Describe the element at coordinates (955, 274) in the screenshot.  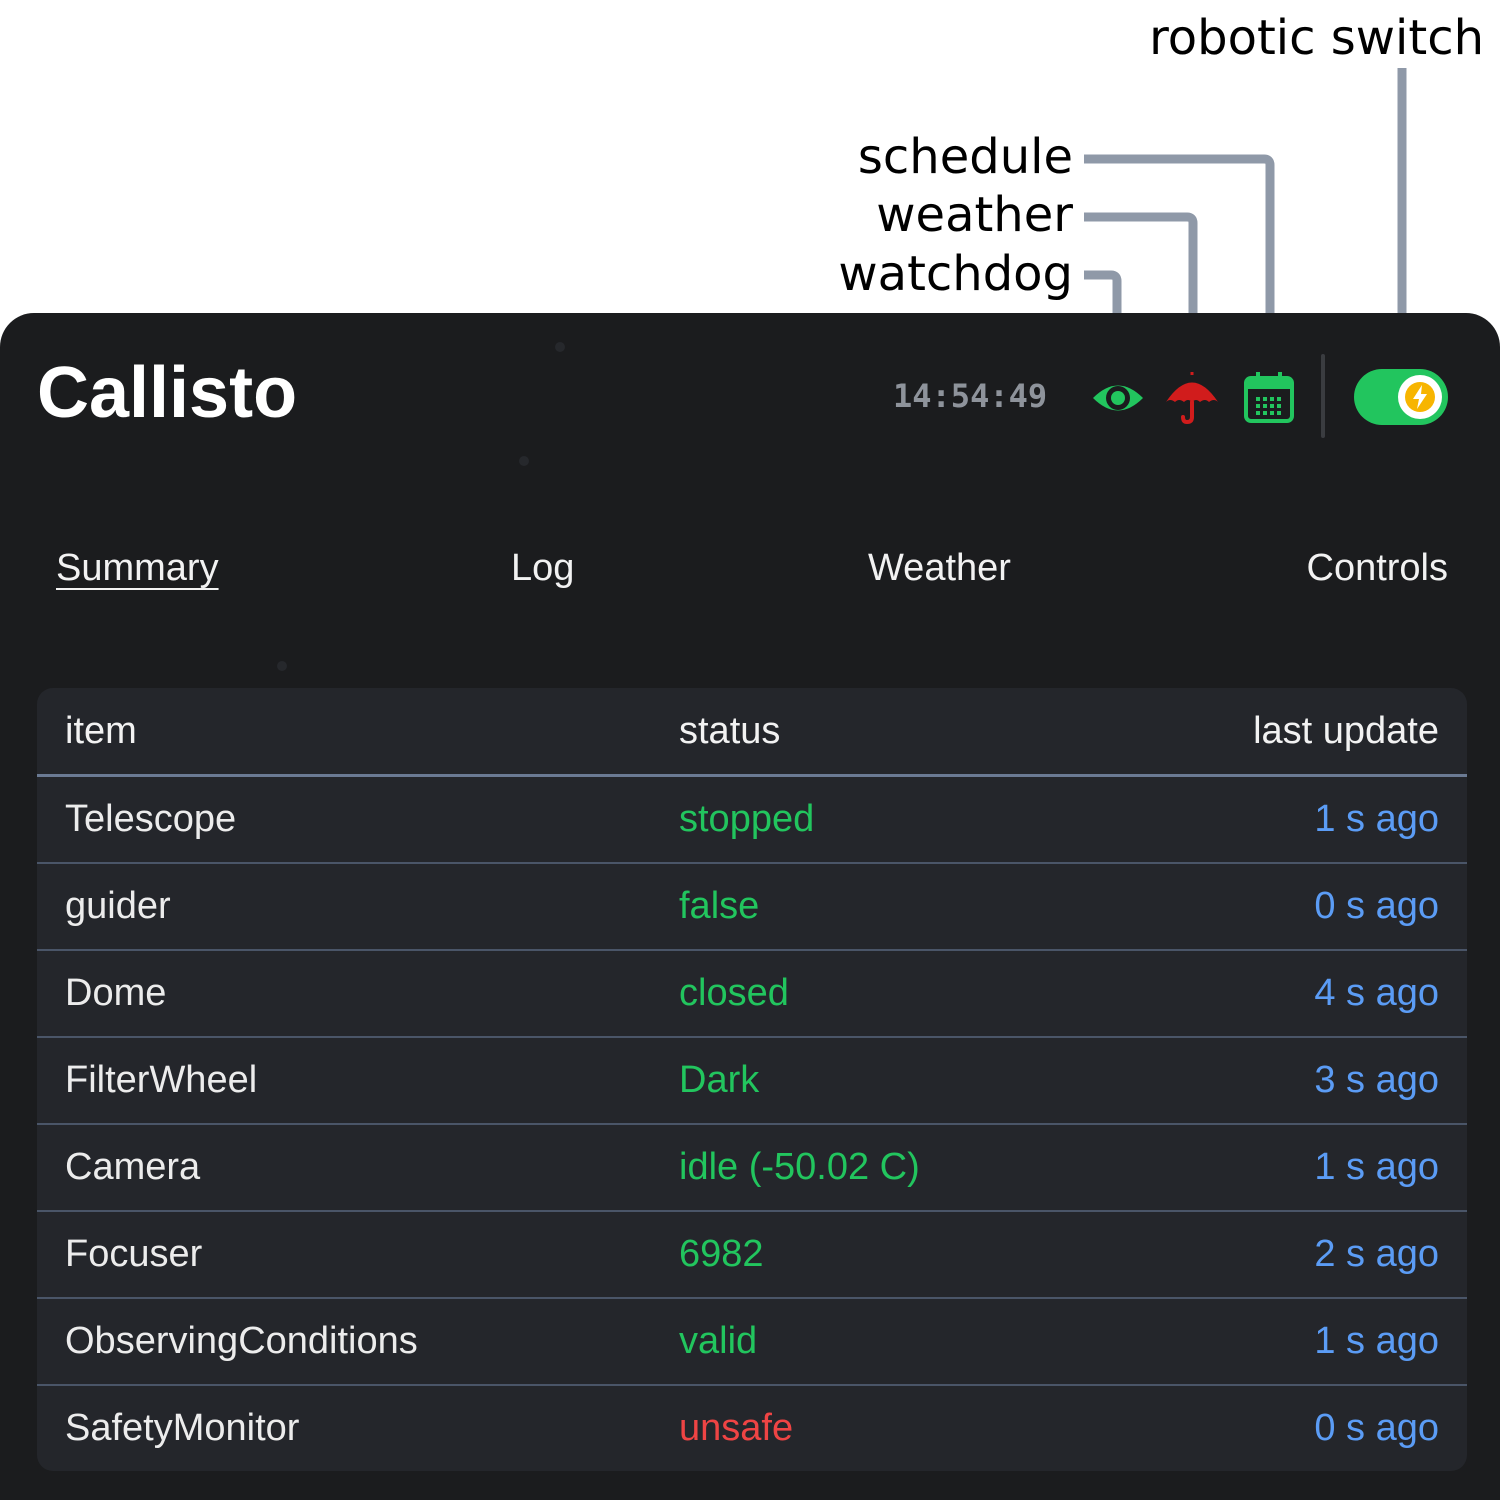
I see `callout-watchdog: watchdog` at that location.